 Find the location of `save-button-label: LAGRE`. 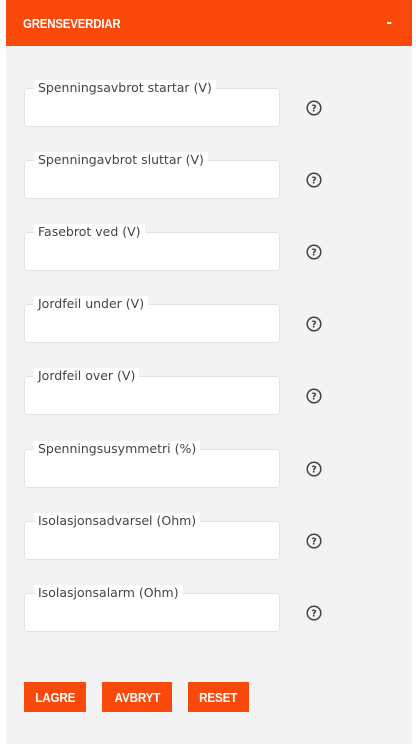

save-button-label: LAGRE is located at coordinates (55, 697).